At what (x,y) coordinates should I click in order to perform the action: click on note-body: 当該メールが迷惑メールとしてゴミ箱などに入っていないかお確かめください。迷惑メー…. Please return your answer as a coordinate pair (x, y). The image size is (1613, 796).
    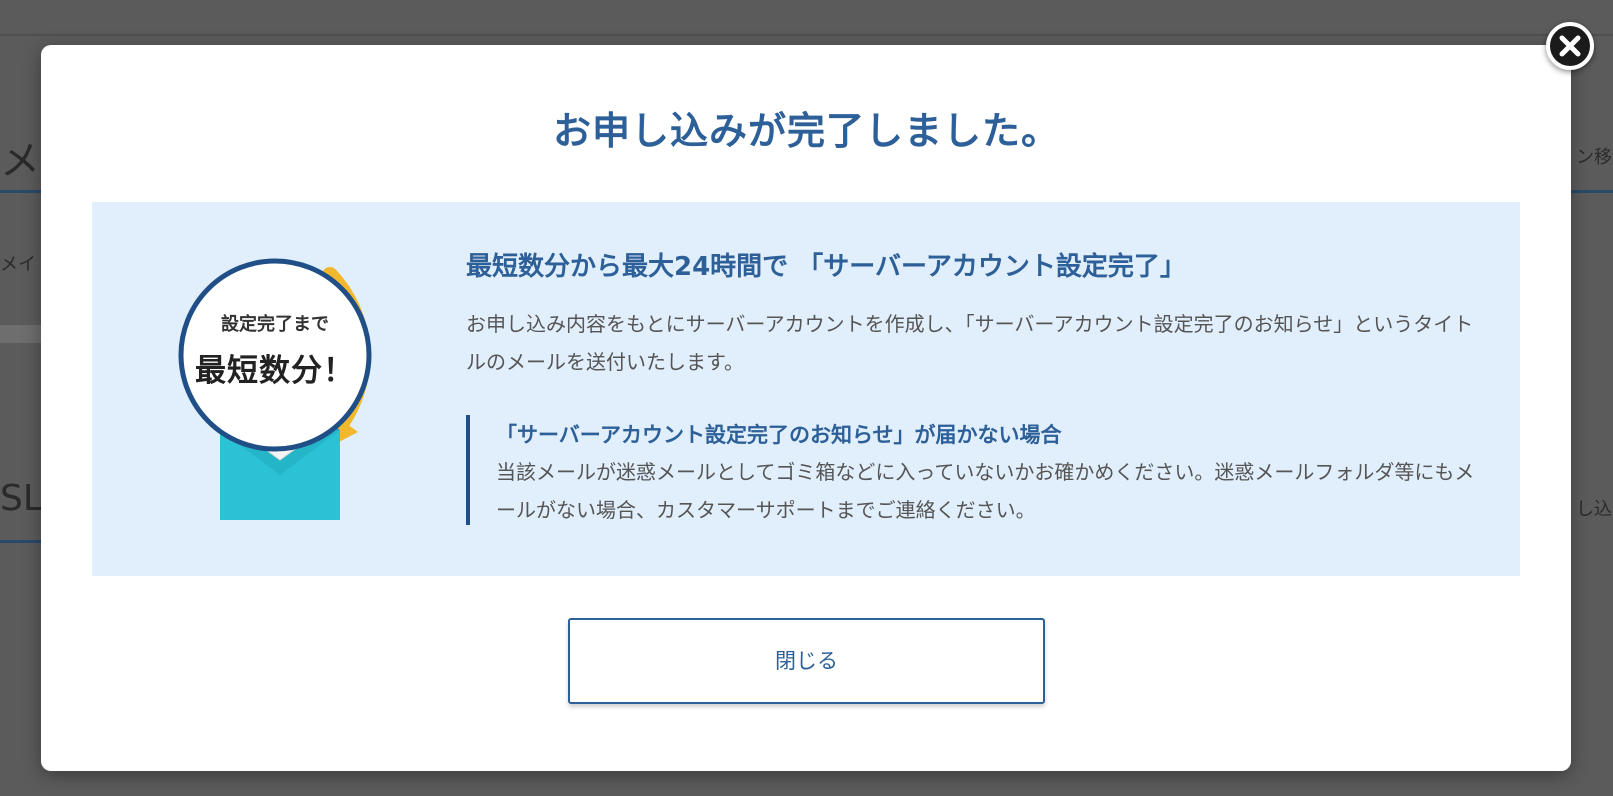
    Looking at the image, I should click on (985, 491).